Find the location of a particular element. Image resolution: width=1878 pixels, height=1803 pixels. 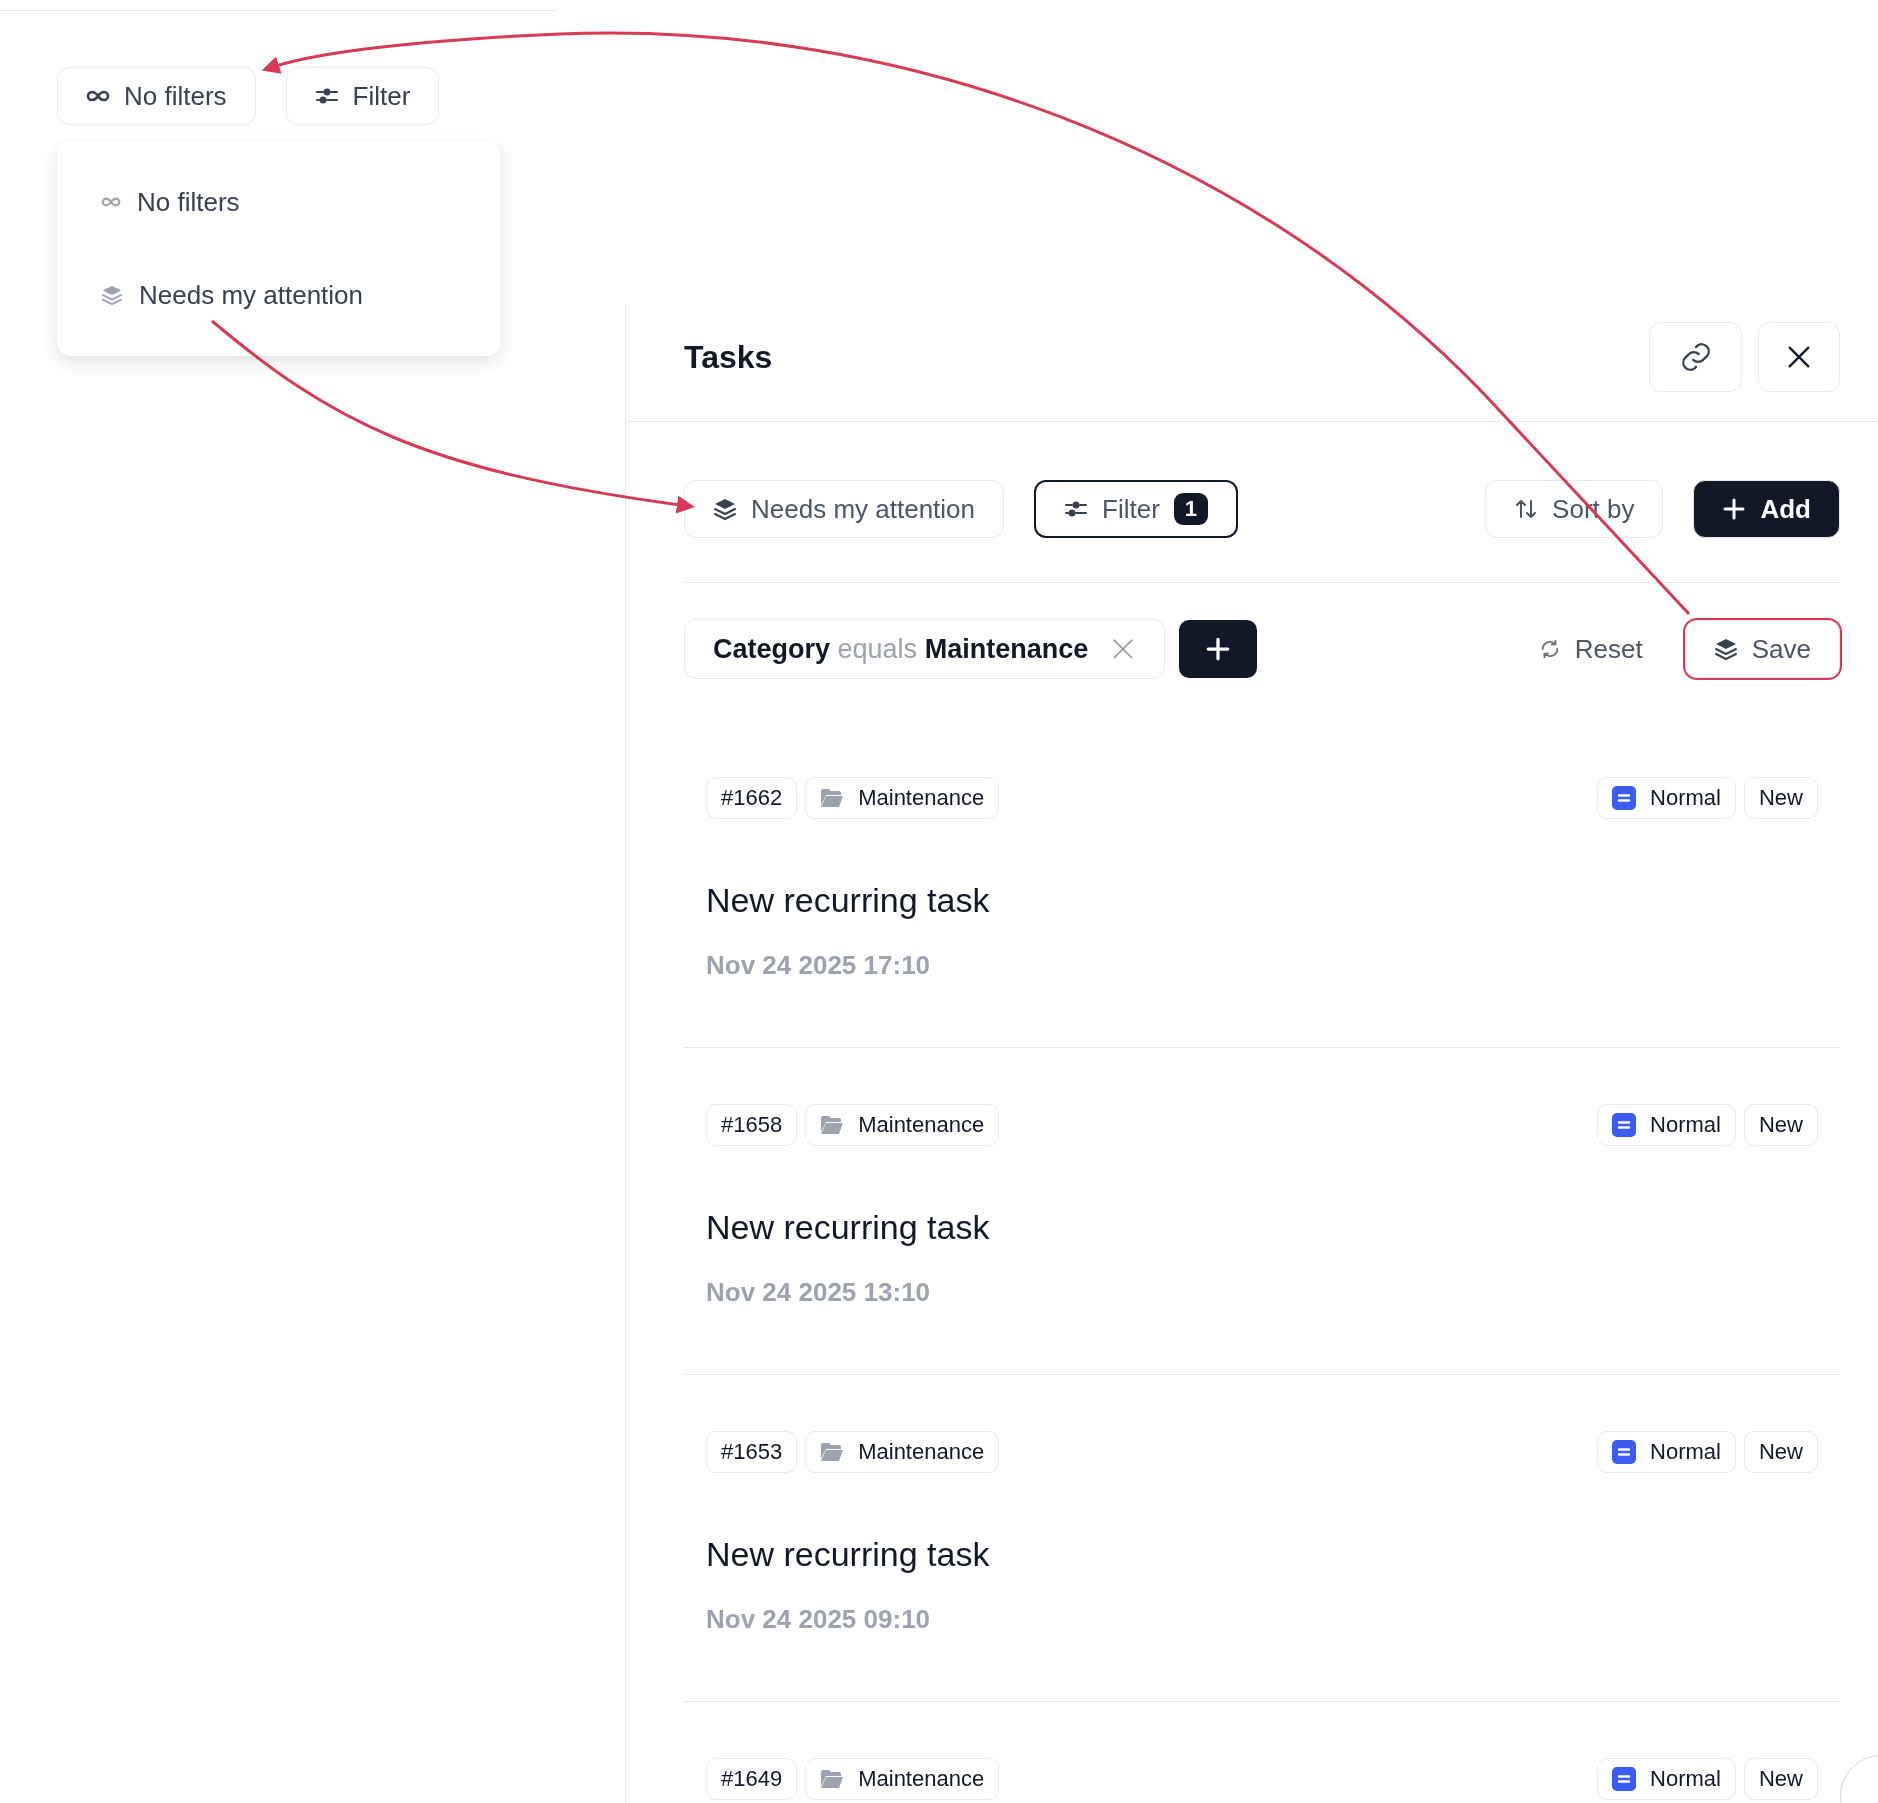

task-date: Nov 24 2025 09:10 is located at coordinates (818, 1619).